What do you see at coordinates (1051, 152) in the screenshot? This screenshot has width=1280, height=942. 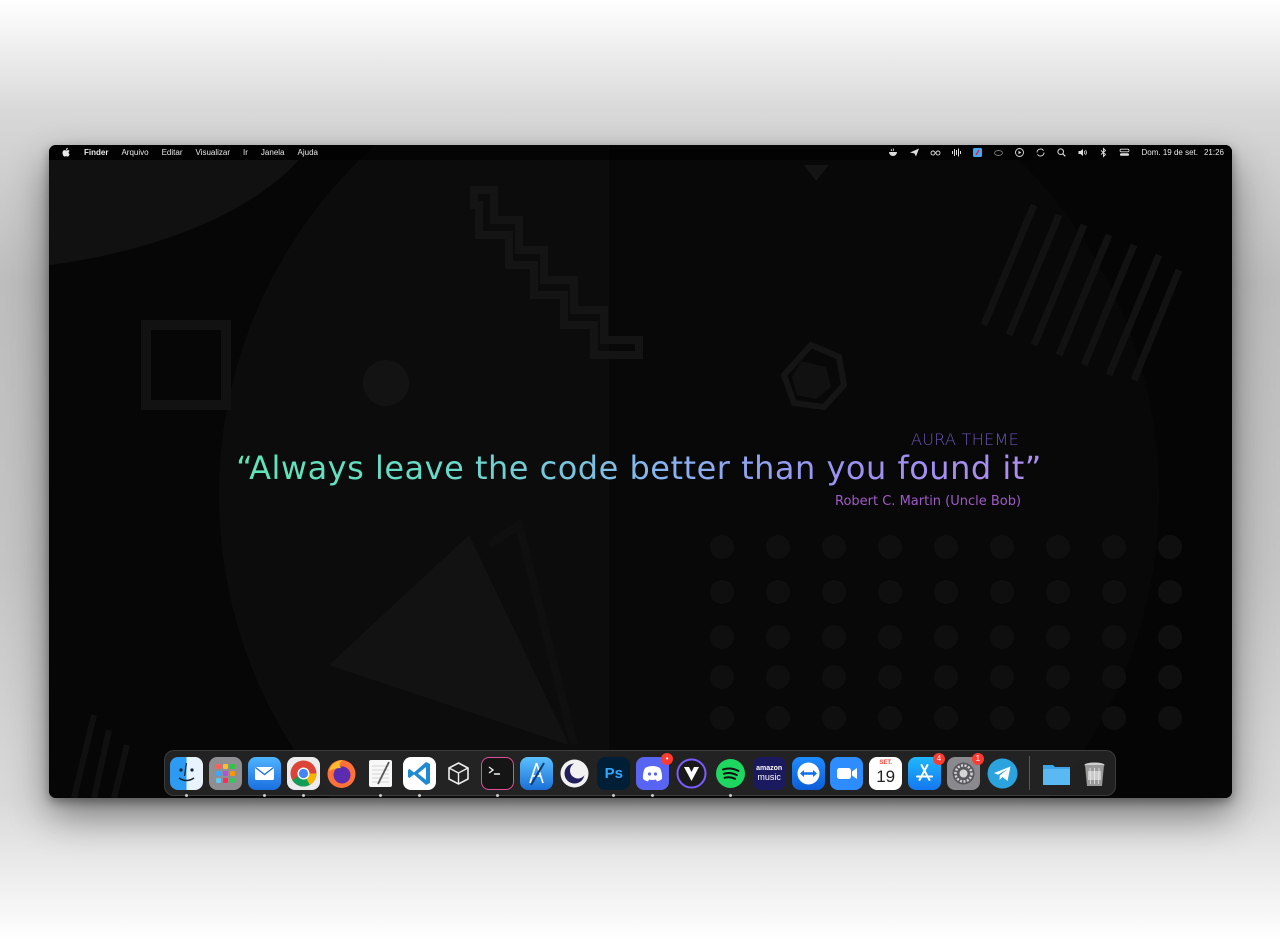 I see `menu-bar-status: Dom. 19 de set. 21:26` at bounding box center [1051, 152].